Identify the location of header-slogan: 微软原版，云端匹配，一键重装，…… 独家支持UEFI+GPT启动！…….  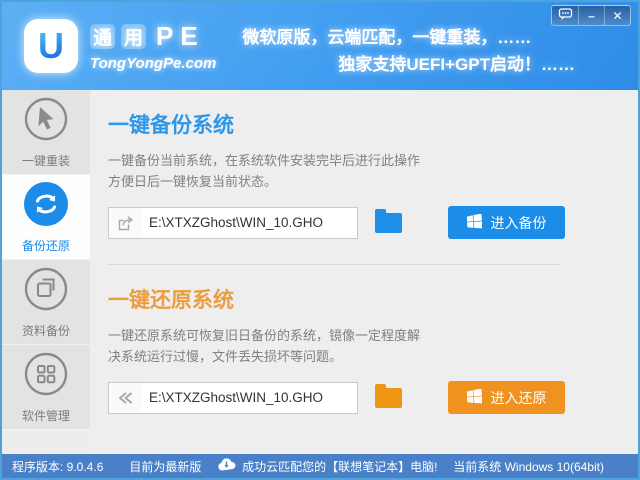
(408, 51).